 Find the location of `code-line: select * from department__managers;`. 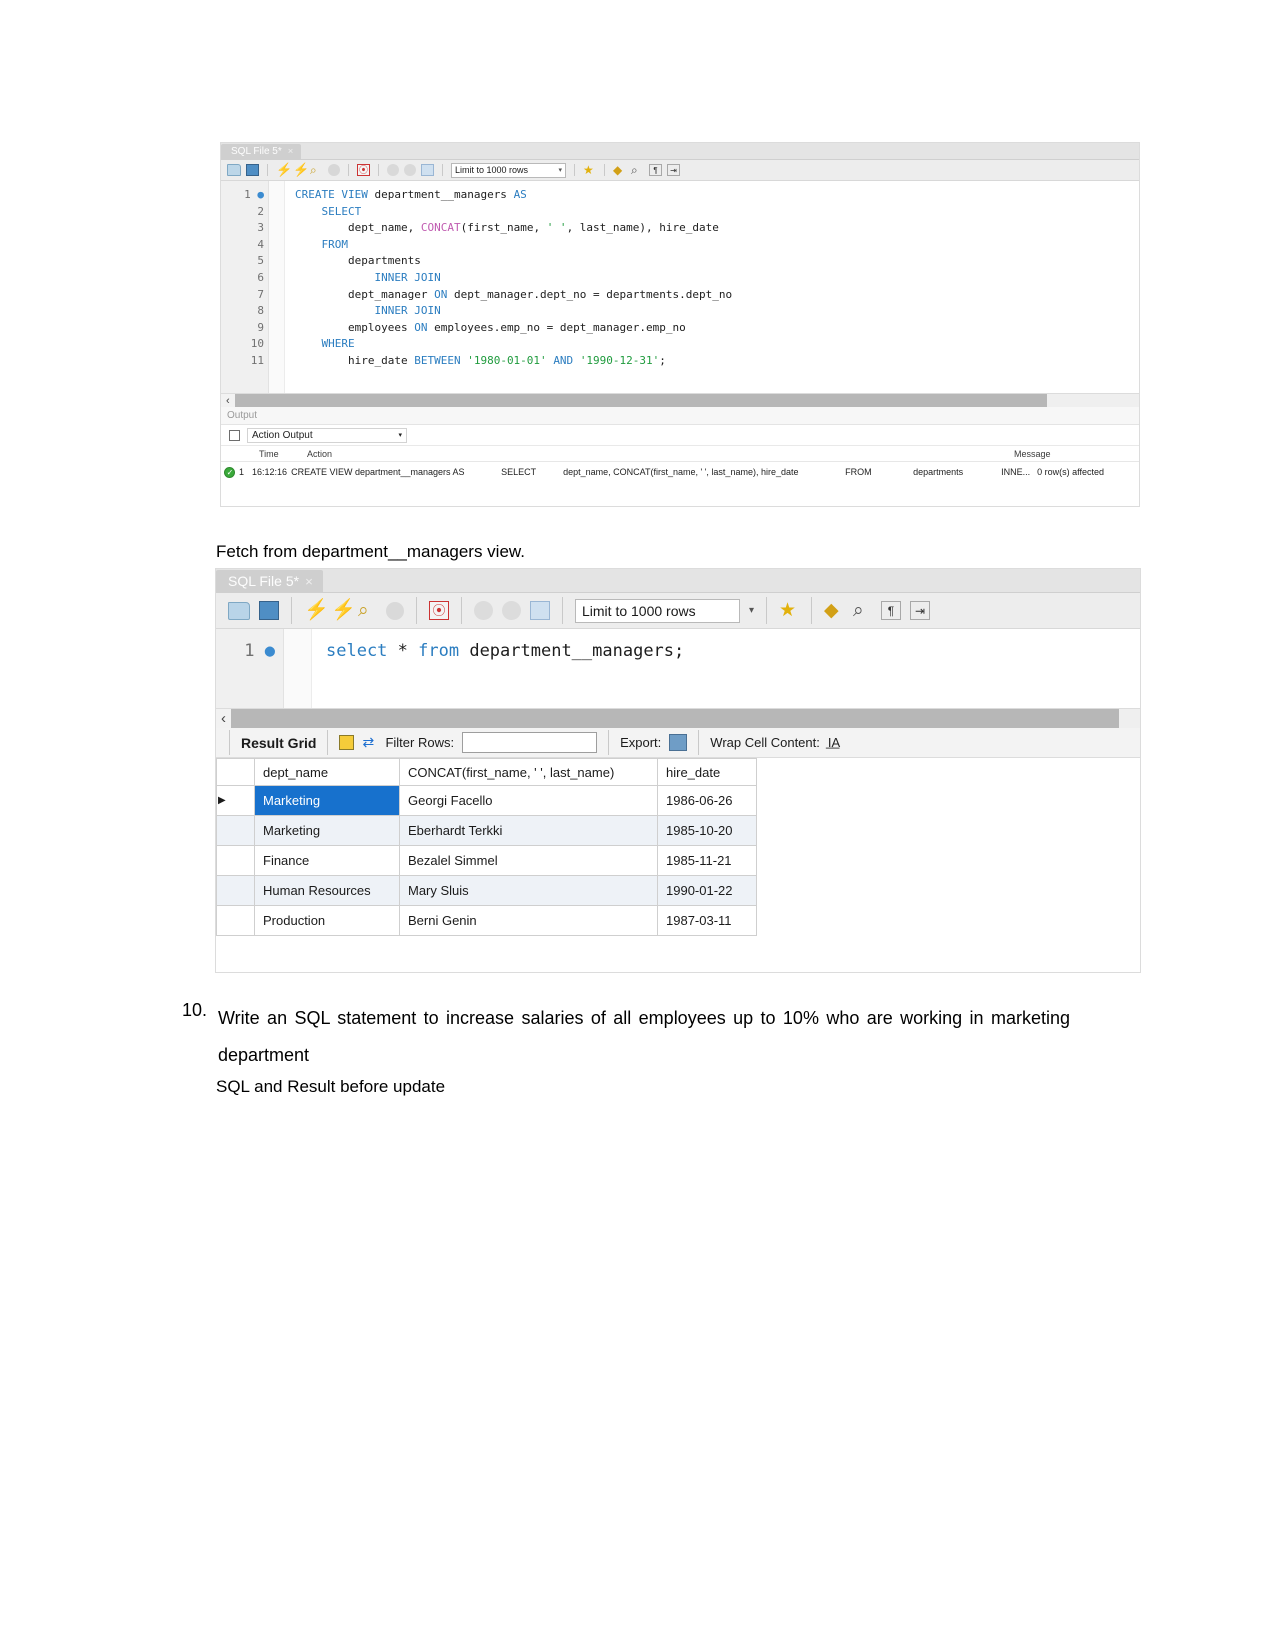

code-line: select * from department__managers; is located at coordinates (733, 651).